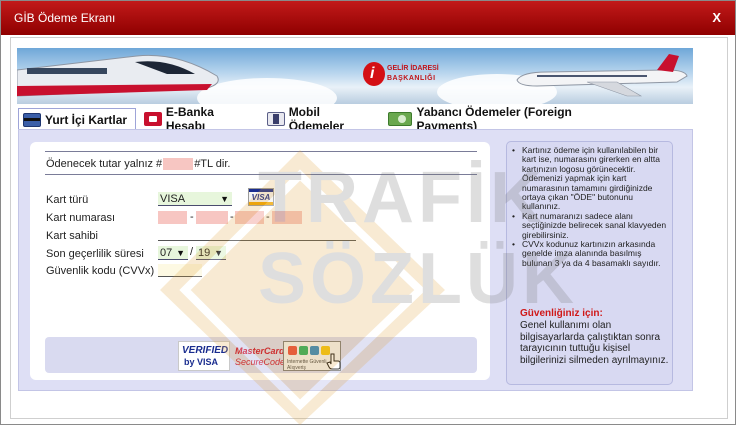 Image resolution: width=736 pixels, height=425 pixels. Describe the element at coordinates (212, 217) in the screenshot. I see `card-number-part2-input` at that location.